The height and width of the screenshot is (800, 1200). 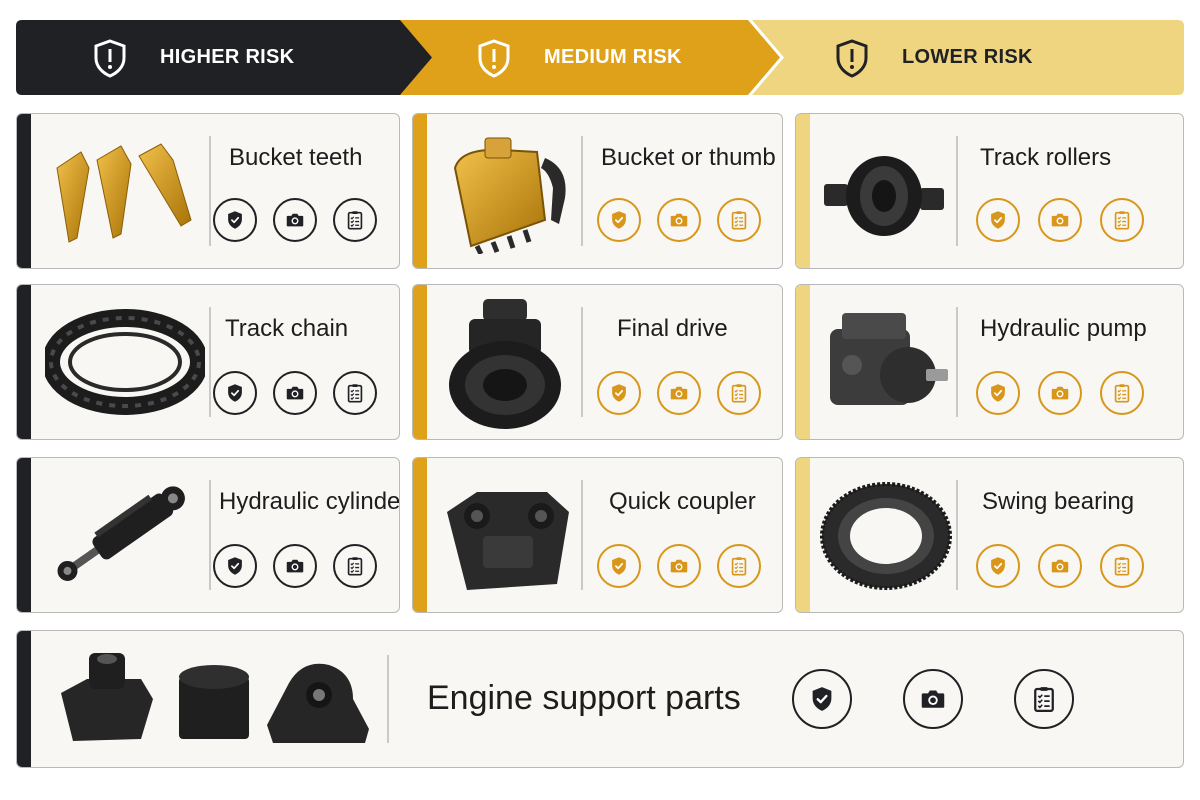 I want to click on part-name: Bucket or thumb, so click(x=688, y=157).